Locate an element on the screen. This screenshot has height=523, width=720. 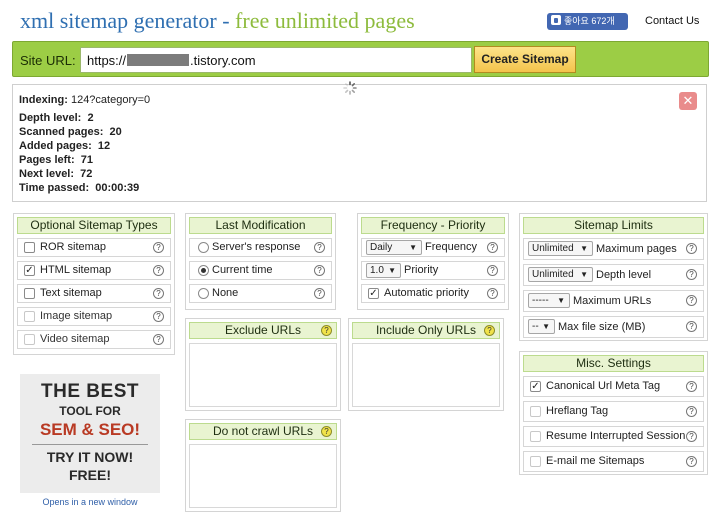
checkbox-automatic-priority: ✓ is located at coordinates (373, 293).